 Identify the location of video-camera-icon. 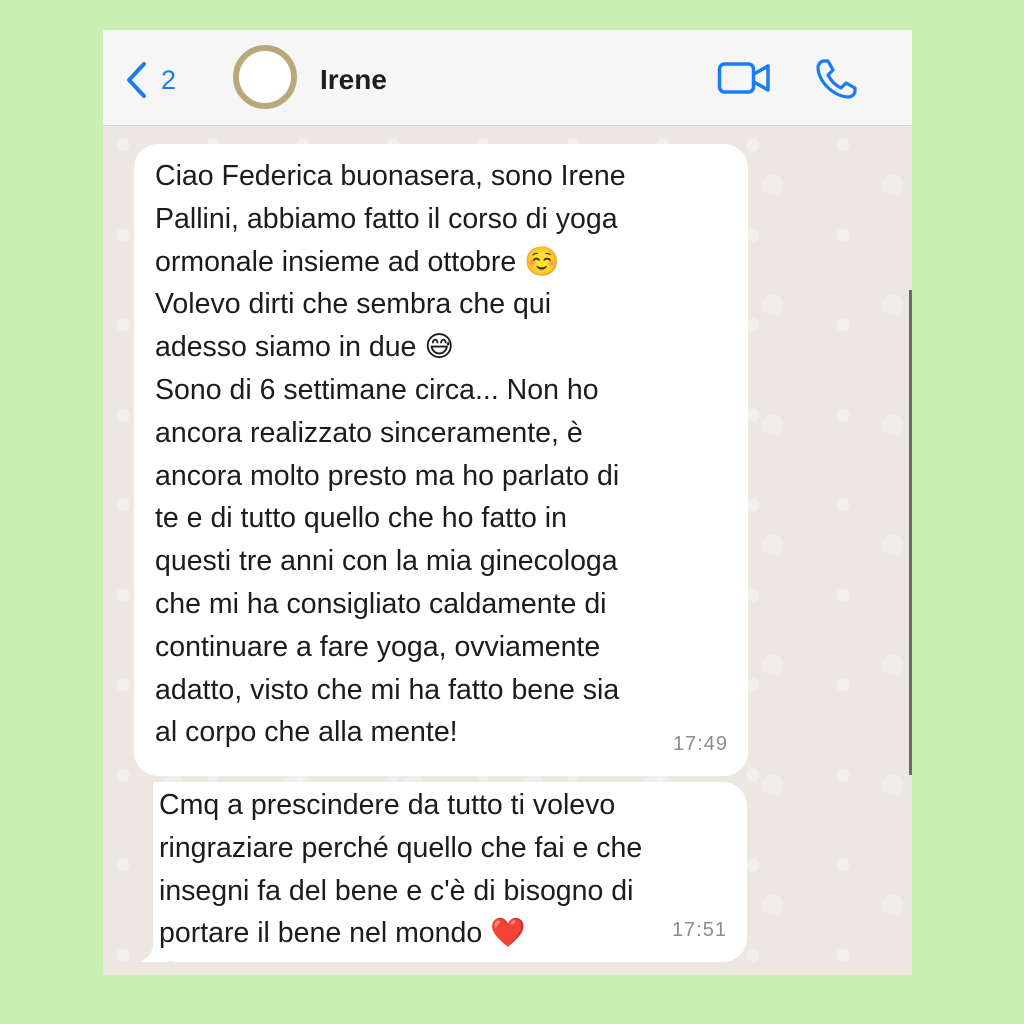
(743, 78).